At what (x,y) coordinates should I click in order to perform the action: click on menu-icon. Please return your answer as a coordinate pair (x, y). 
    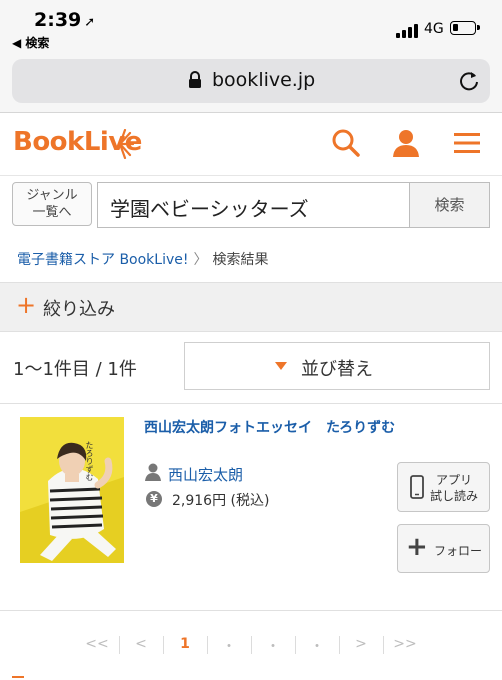
    Looking at the image, I should click on (467, 143).